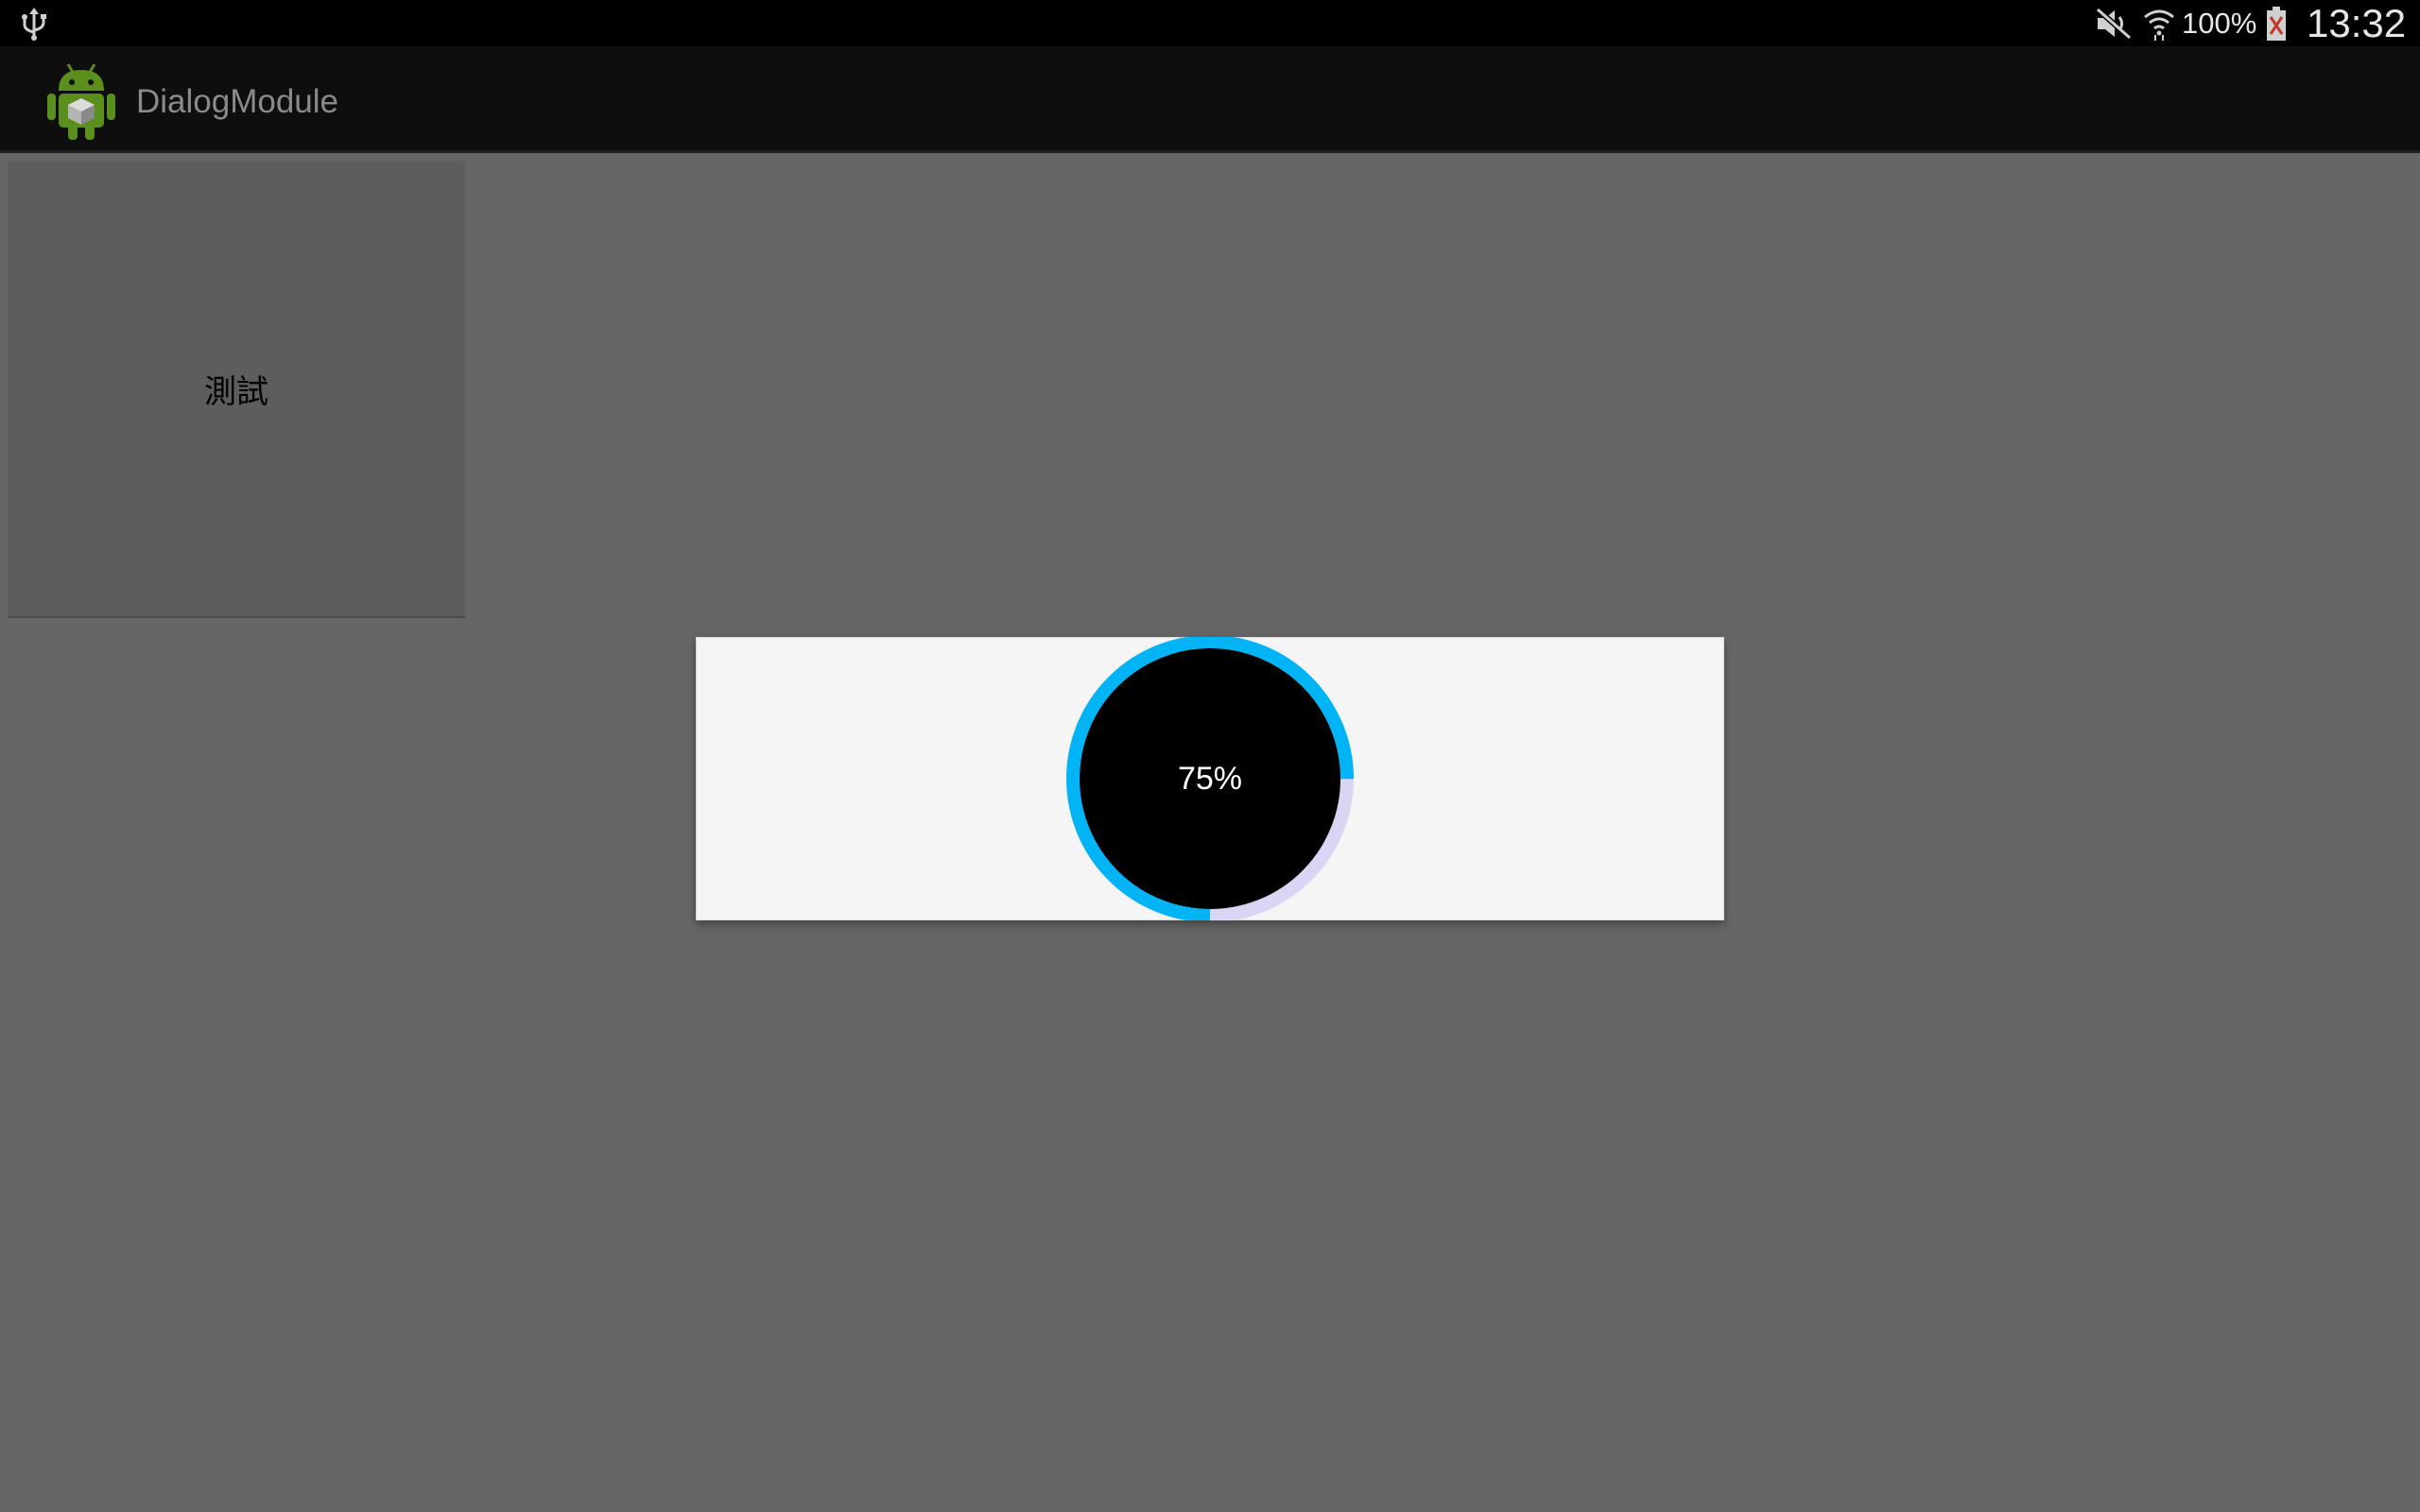 The width and height of the screenshot is (2420, 1512). I want to click on android-app-icon, so click(81, 100).